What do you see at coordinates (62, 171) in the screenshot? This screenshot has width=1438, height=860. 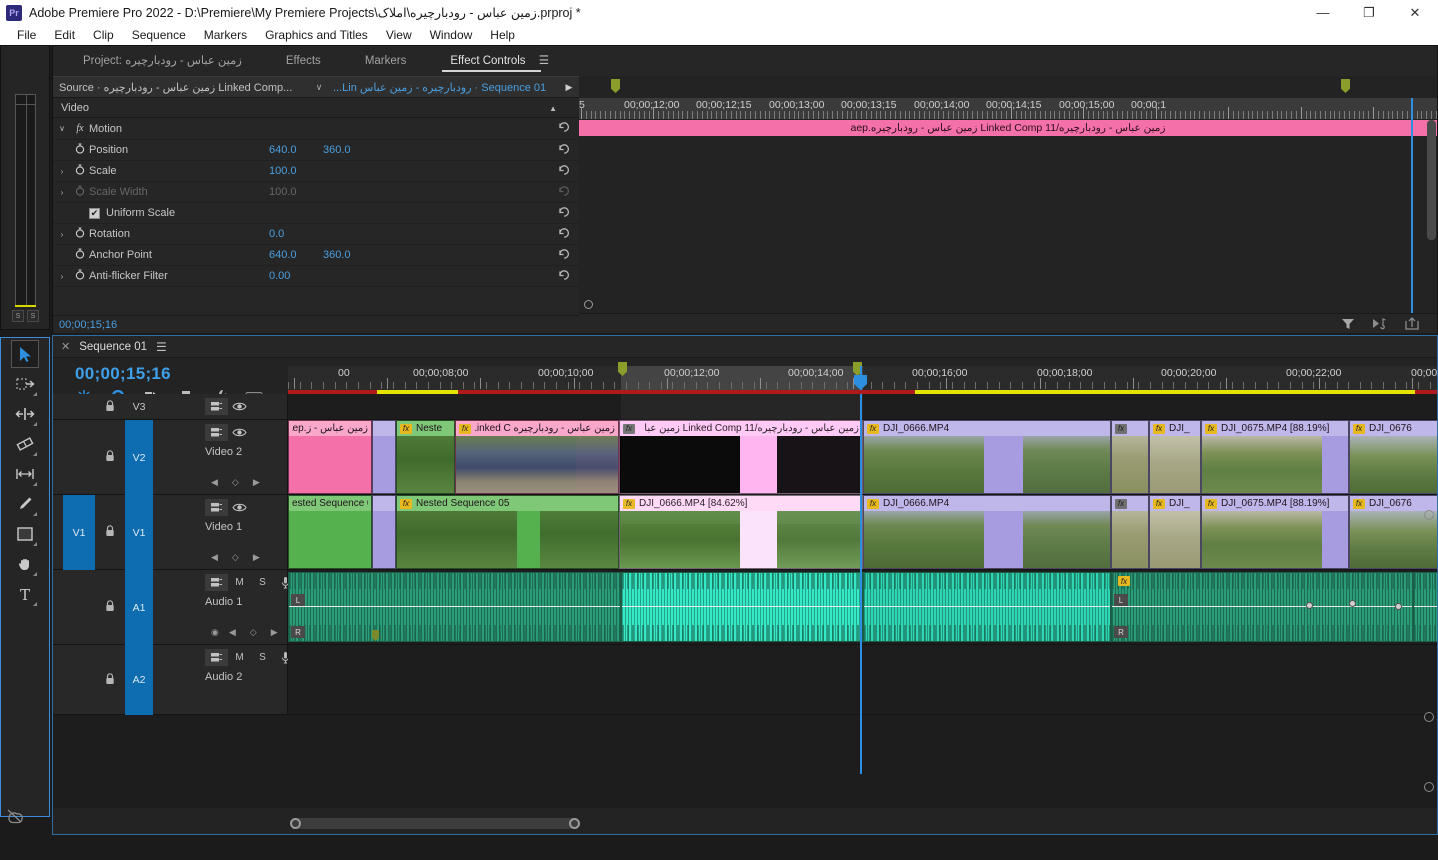 I see `scale-expand-chevron-icon: ›` at bounding box center [62, 171].